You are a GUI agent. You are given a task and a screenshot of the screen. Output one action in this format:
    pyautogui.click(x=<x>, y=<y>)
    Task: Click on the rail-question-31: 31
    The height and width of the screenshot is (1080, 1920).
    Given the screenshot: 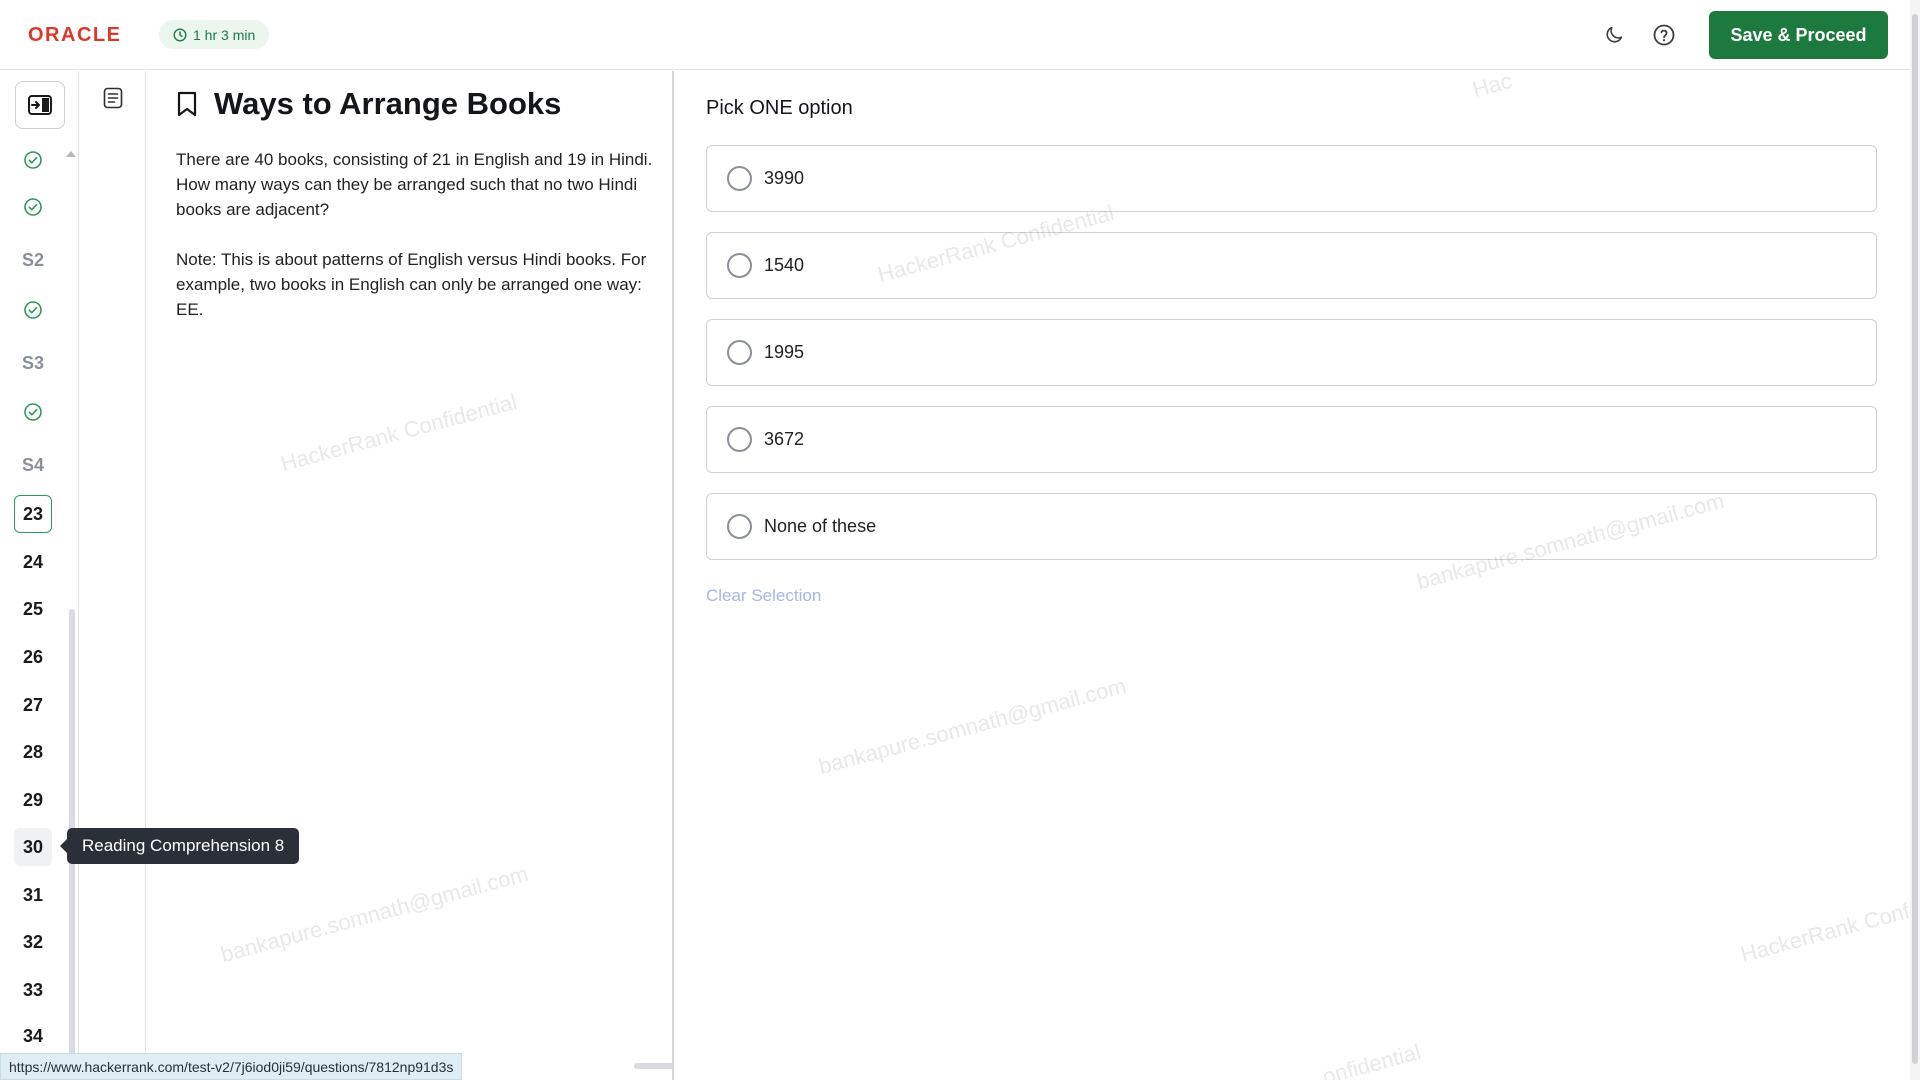 What is the action you would take?
    pyautogui.click(x=33, y=895)
    